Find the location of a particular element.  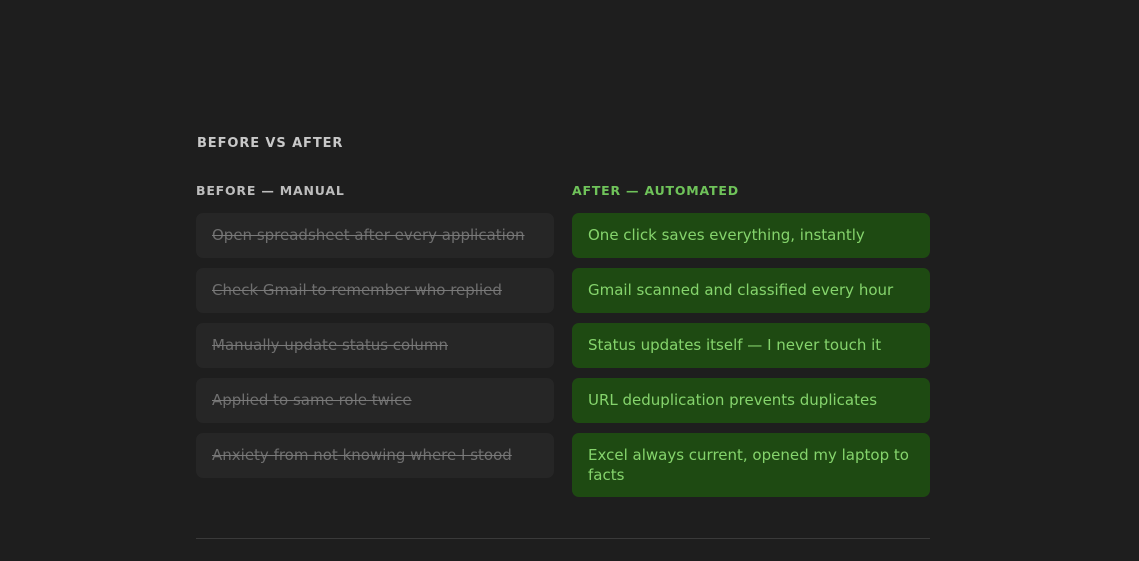

section-title: BEFORE VS AFTER is located at coordinates (270, 143).